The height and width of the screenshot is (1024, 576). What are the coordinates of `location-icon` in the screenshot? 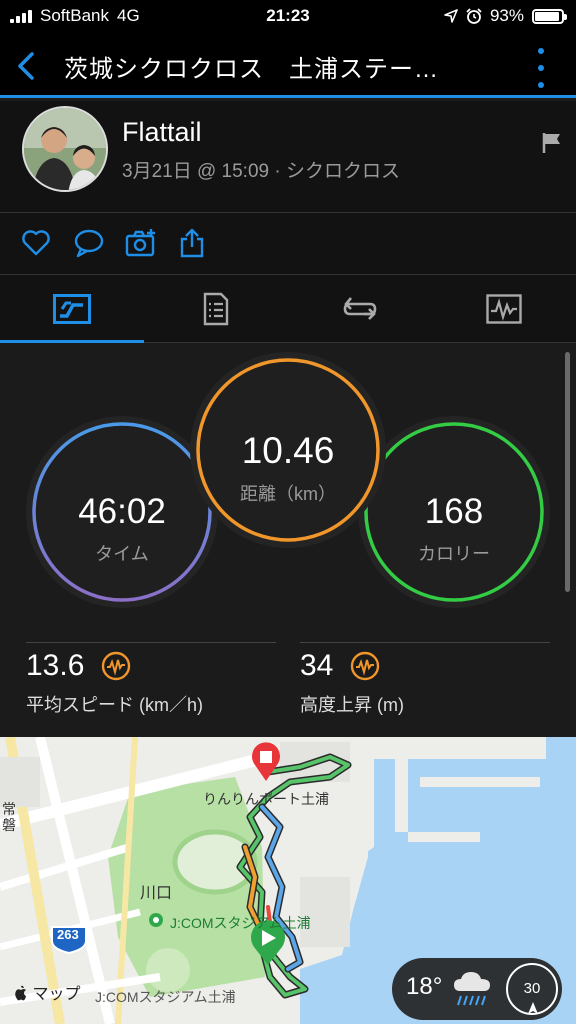 It's located at (451, 16).